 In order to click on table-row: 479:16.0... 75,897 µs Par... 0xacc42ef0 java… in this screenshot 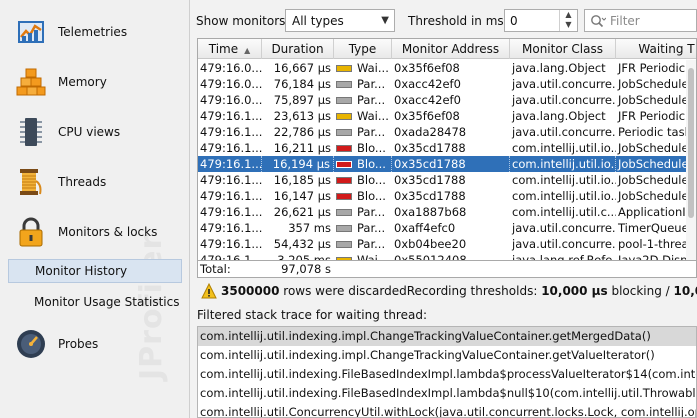, I will do `click(447, 100)`.